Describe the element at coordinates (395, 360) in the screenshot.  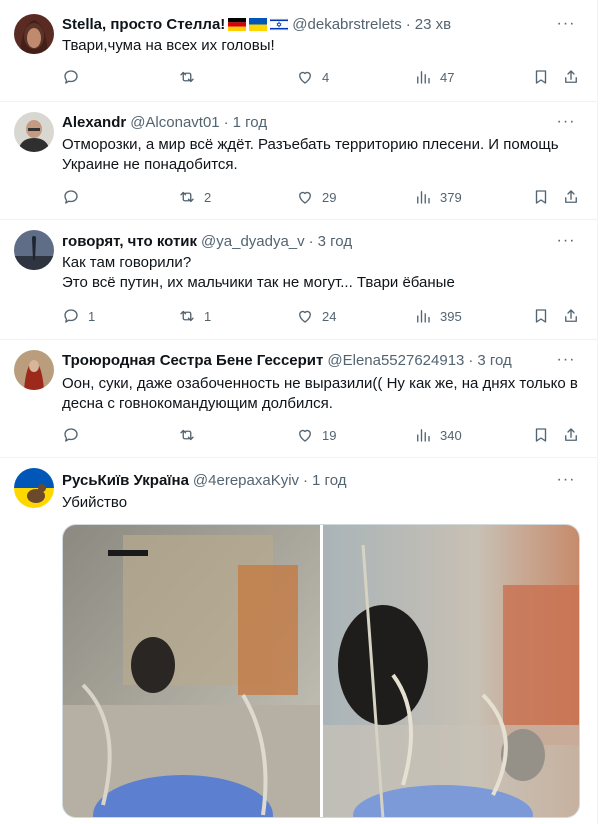
I see `author-handle: @Elena5527624913` at that location.